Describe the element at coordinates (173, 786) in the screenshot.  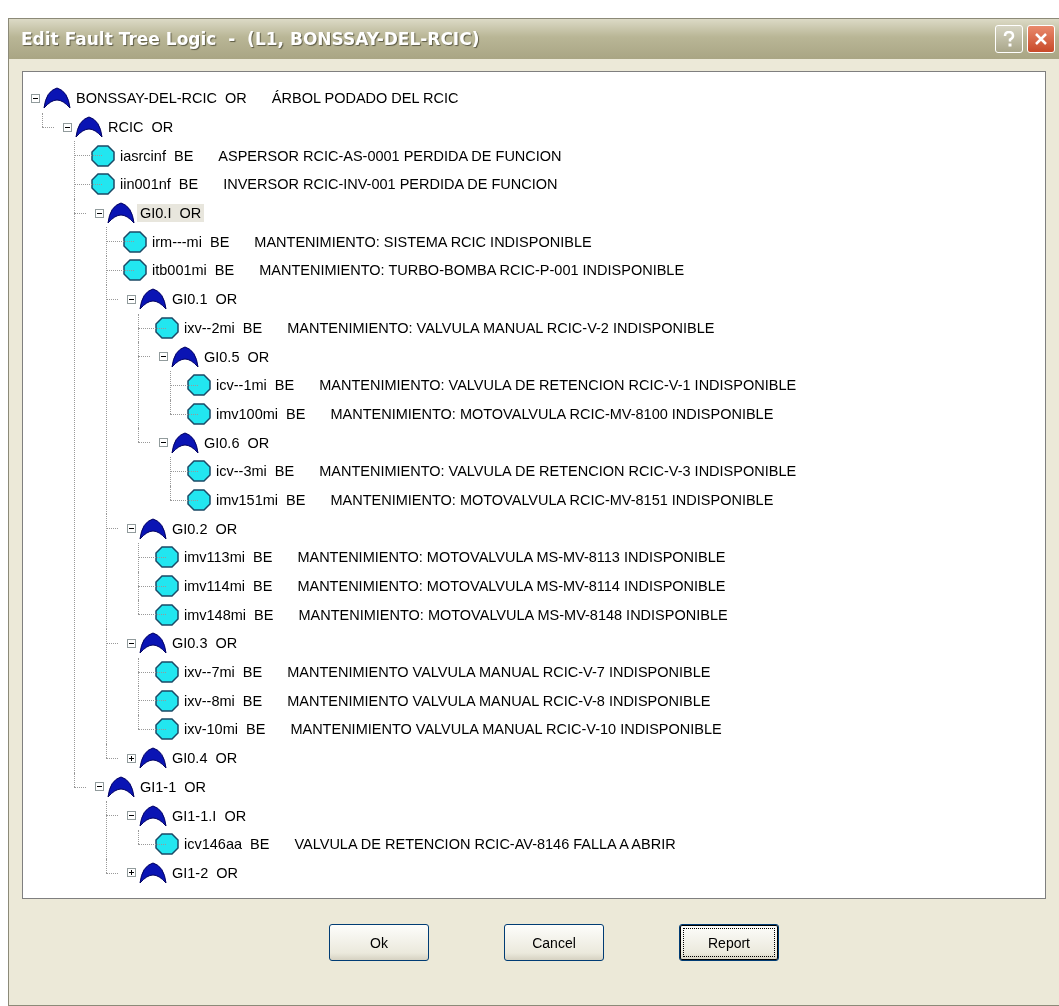
I see `tree-node-label: GI1-1 OR` at that location.